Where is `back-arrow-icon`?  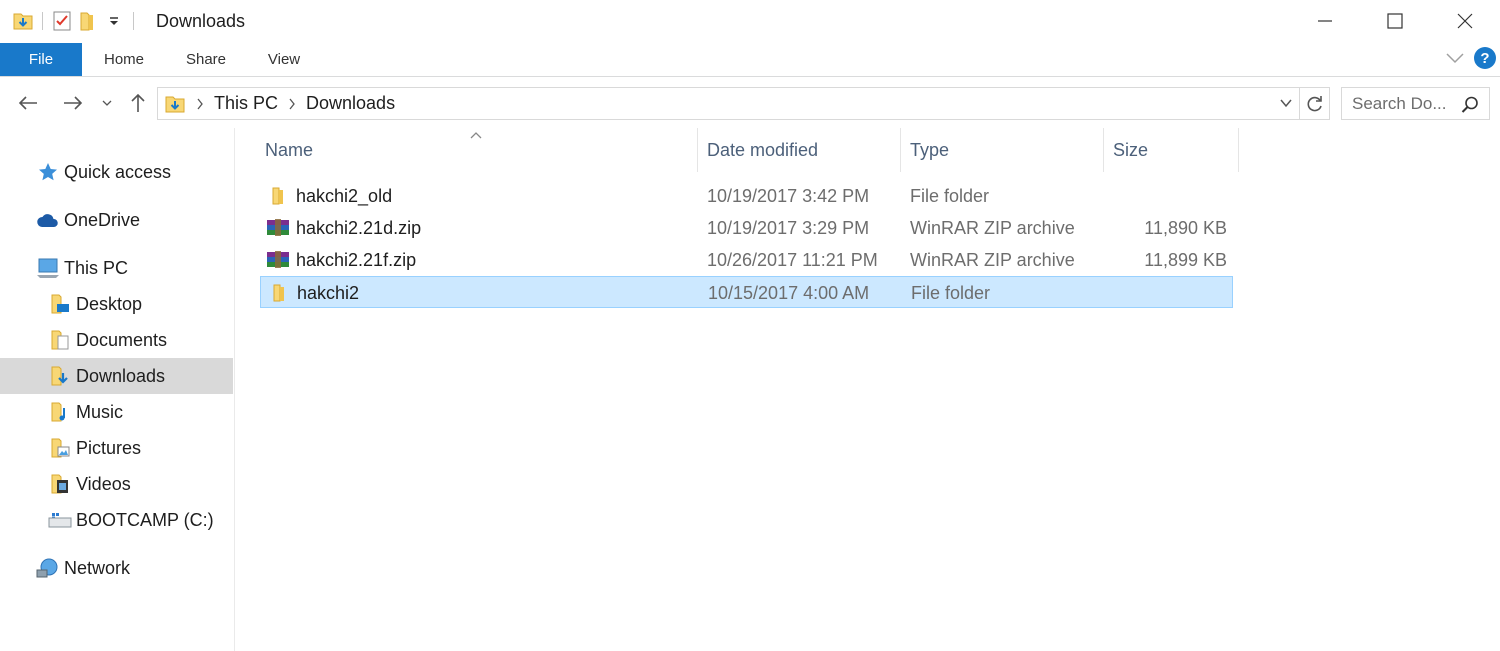 back-arrow-icon is located at coordinates (27, 103).